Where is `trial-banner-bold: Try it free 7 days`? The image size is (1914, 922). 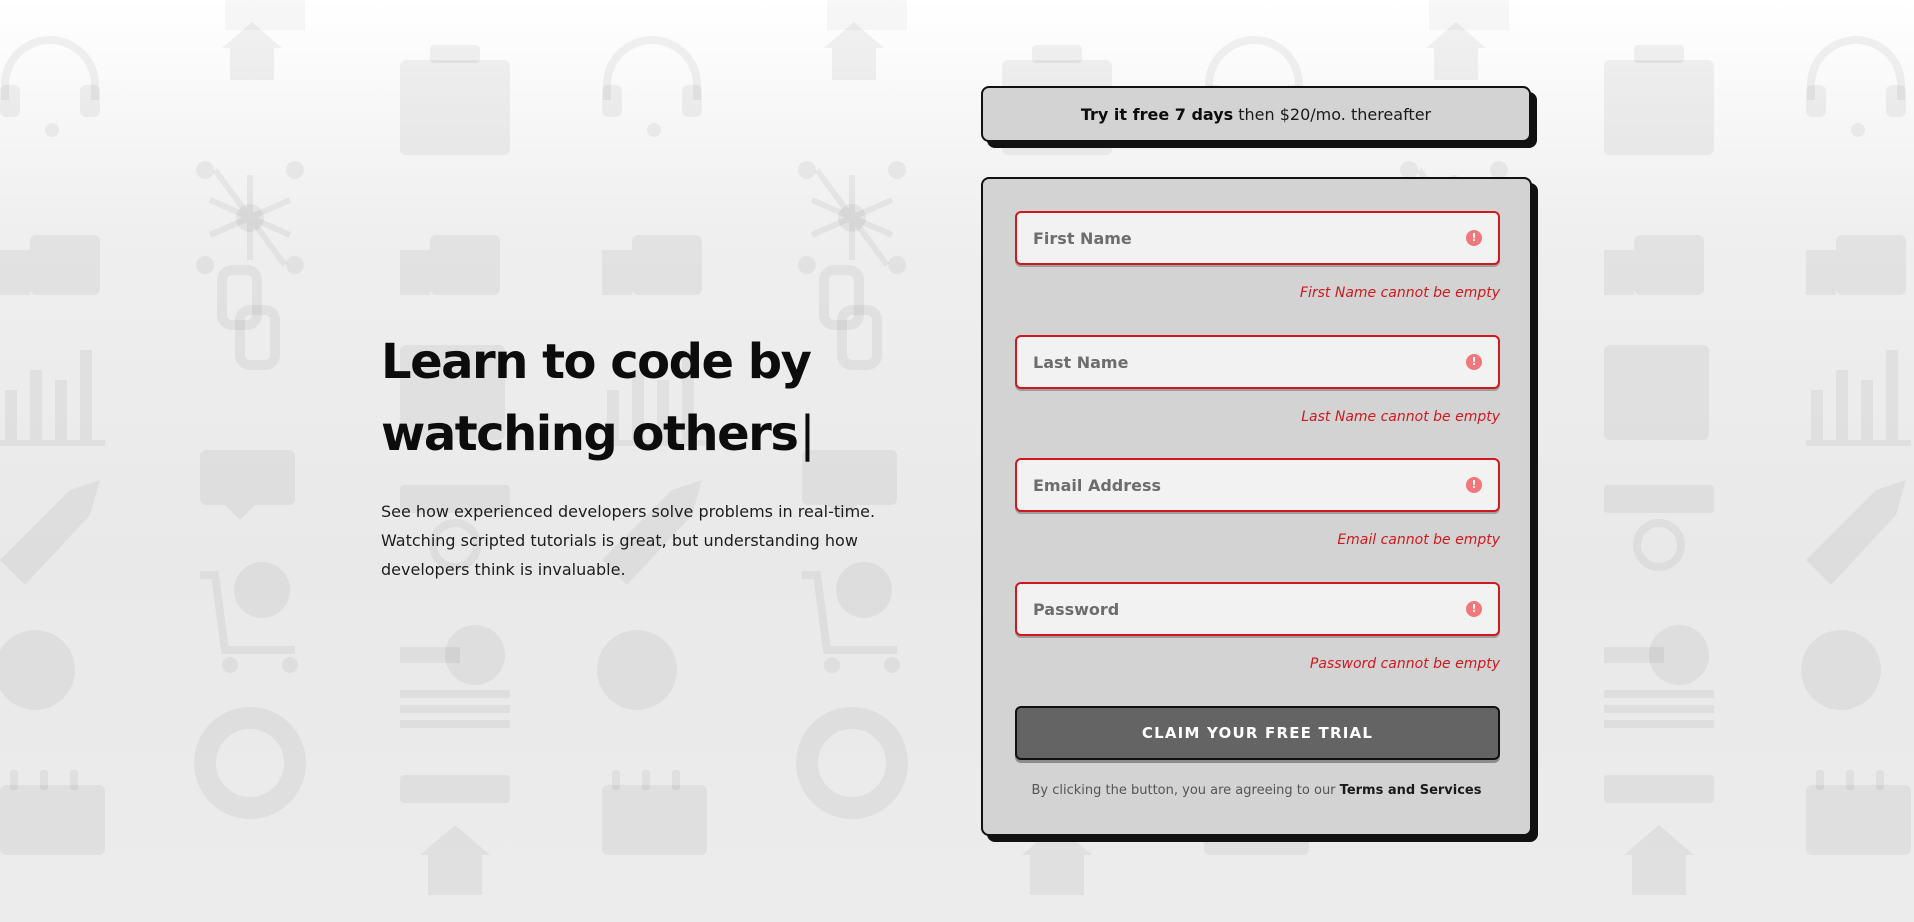
trial-banner-bold: Try it free 7 days is located at coordinates (1157, 114).